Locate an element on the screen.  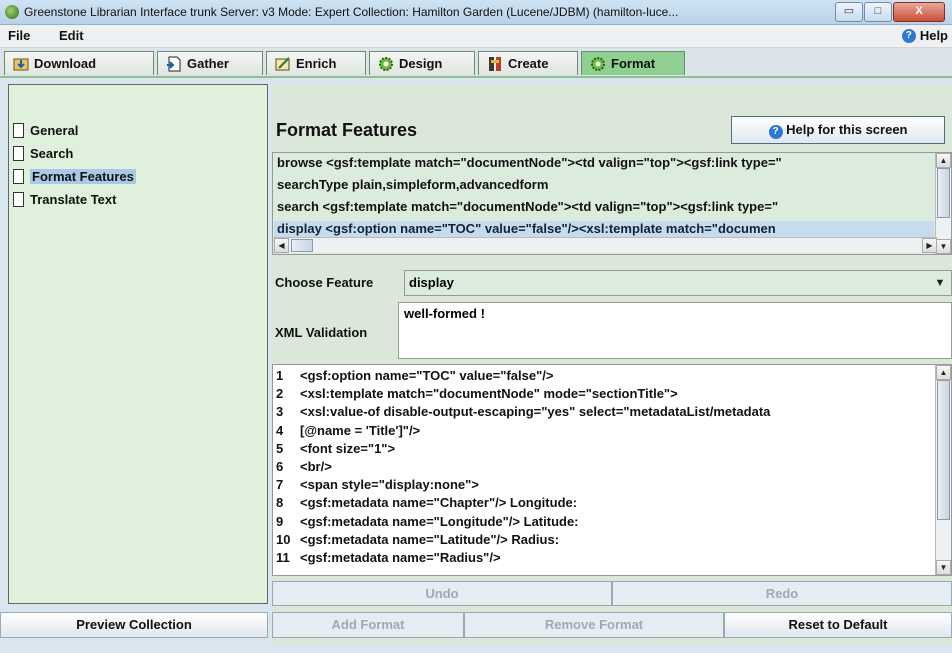
xml-validation-box: well-formed ! is located at coordinates (675, 330).